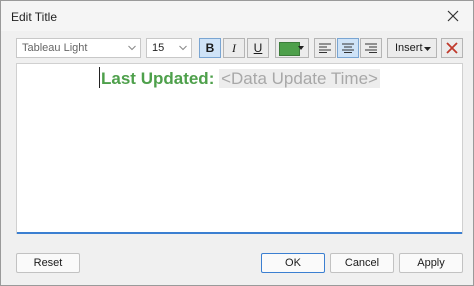 This screenshot has width=474, height=286. Describe the element at coordinates (431, 263) in the screenshot. I see `apply-button: Apply` at that location.